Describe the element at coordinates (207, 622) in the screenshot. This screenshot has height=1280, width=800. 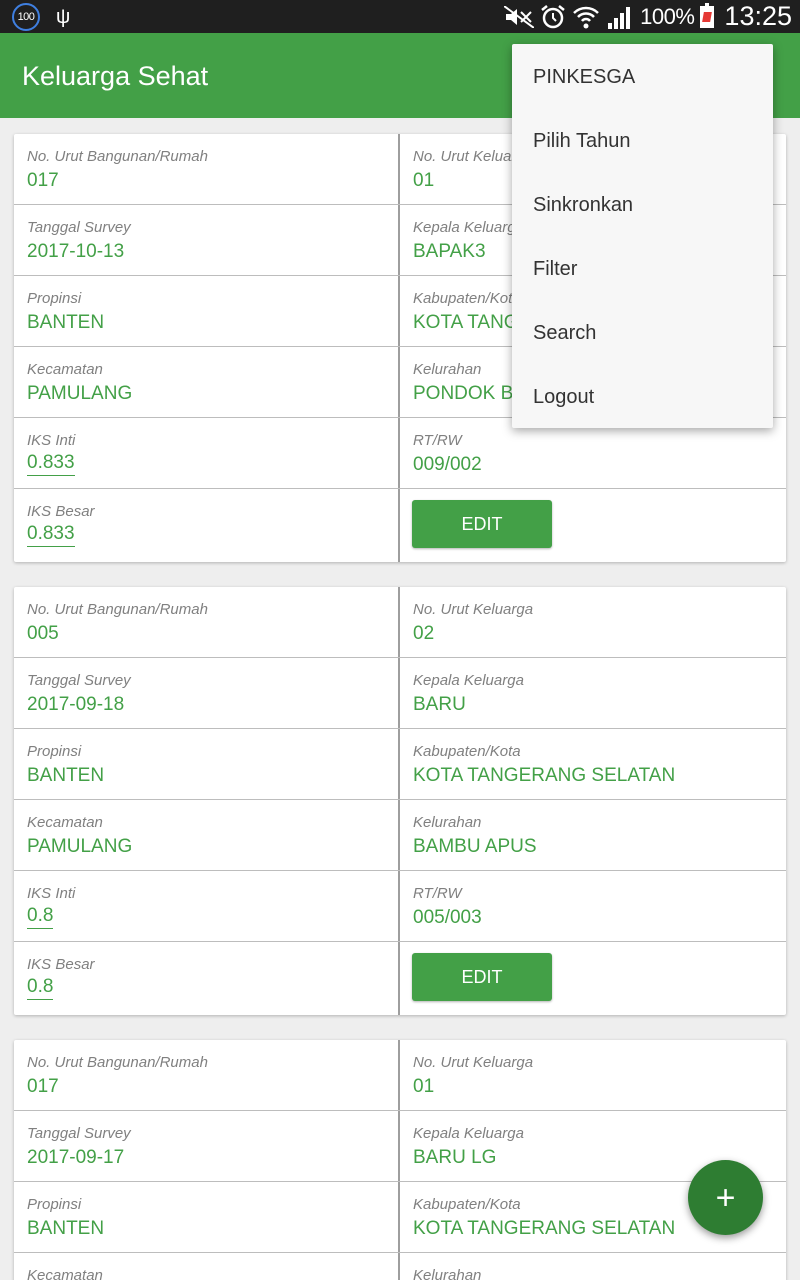
I see `field-no-bangunan: No. Urut Bangunan/Rumah 005` at that location.